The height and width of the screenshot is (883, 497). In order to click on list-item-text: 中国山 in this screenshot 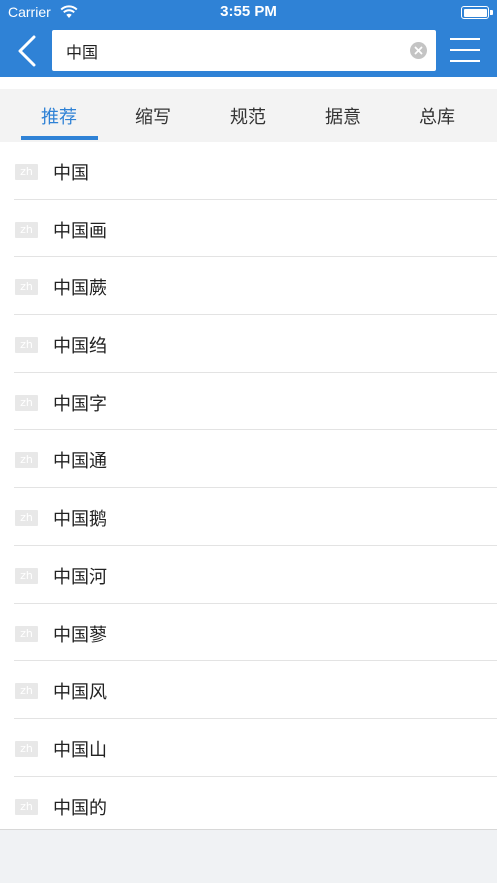, I will do `click(80, 750)`.